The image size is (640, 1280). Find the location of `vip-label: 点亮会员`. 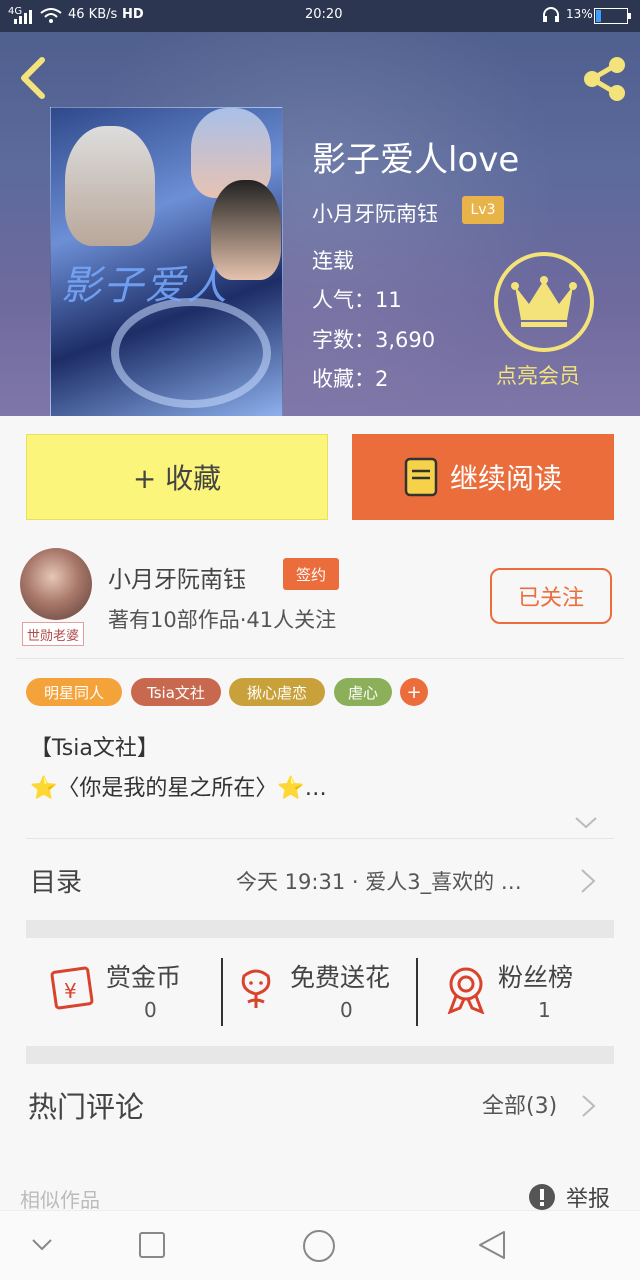

vip-label: 点亮会员 is located at coordinates (538, 376).